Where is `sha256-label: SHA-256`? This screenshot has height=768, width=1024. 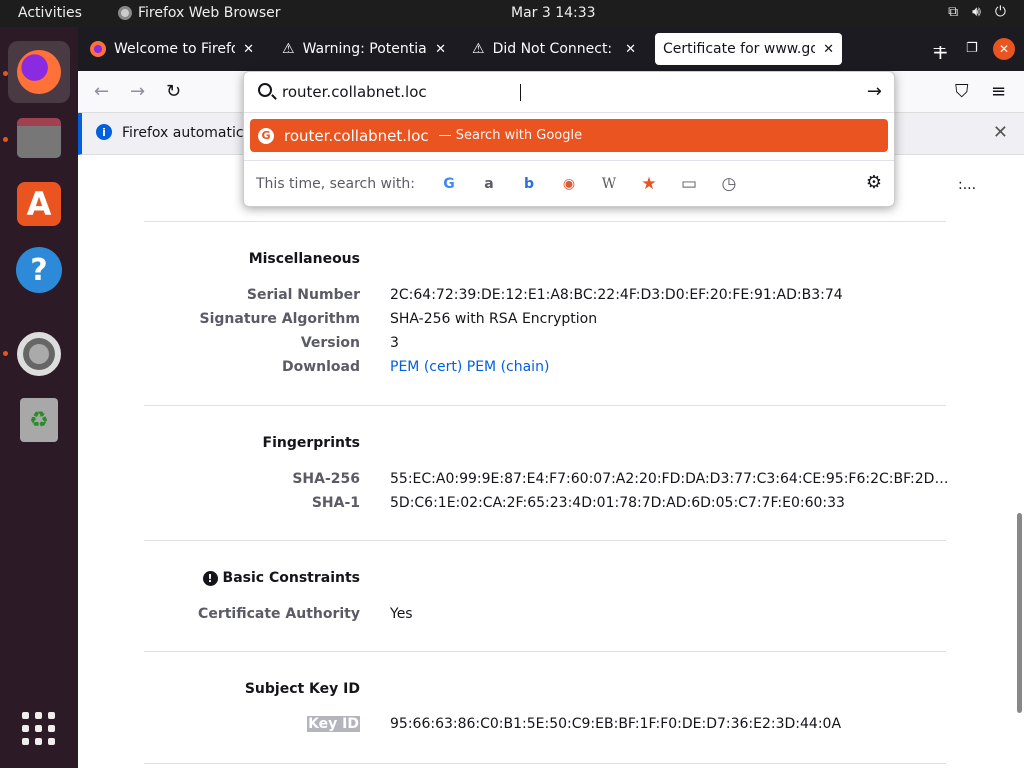
sha256-label: SHA-256 is located at coordinates (326, 479).